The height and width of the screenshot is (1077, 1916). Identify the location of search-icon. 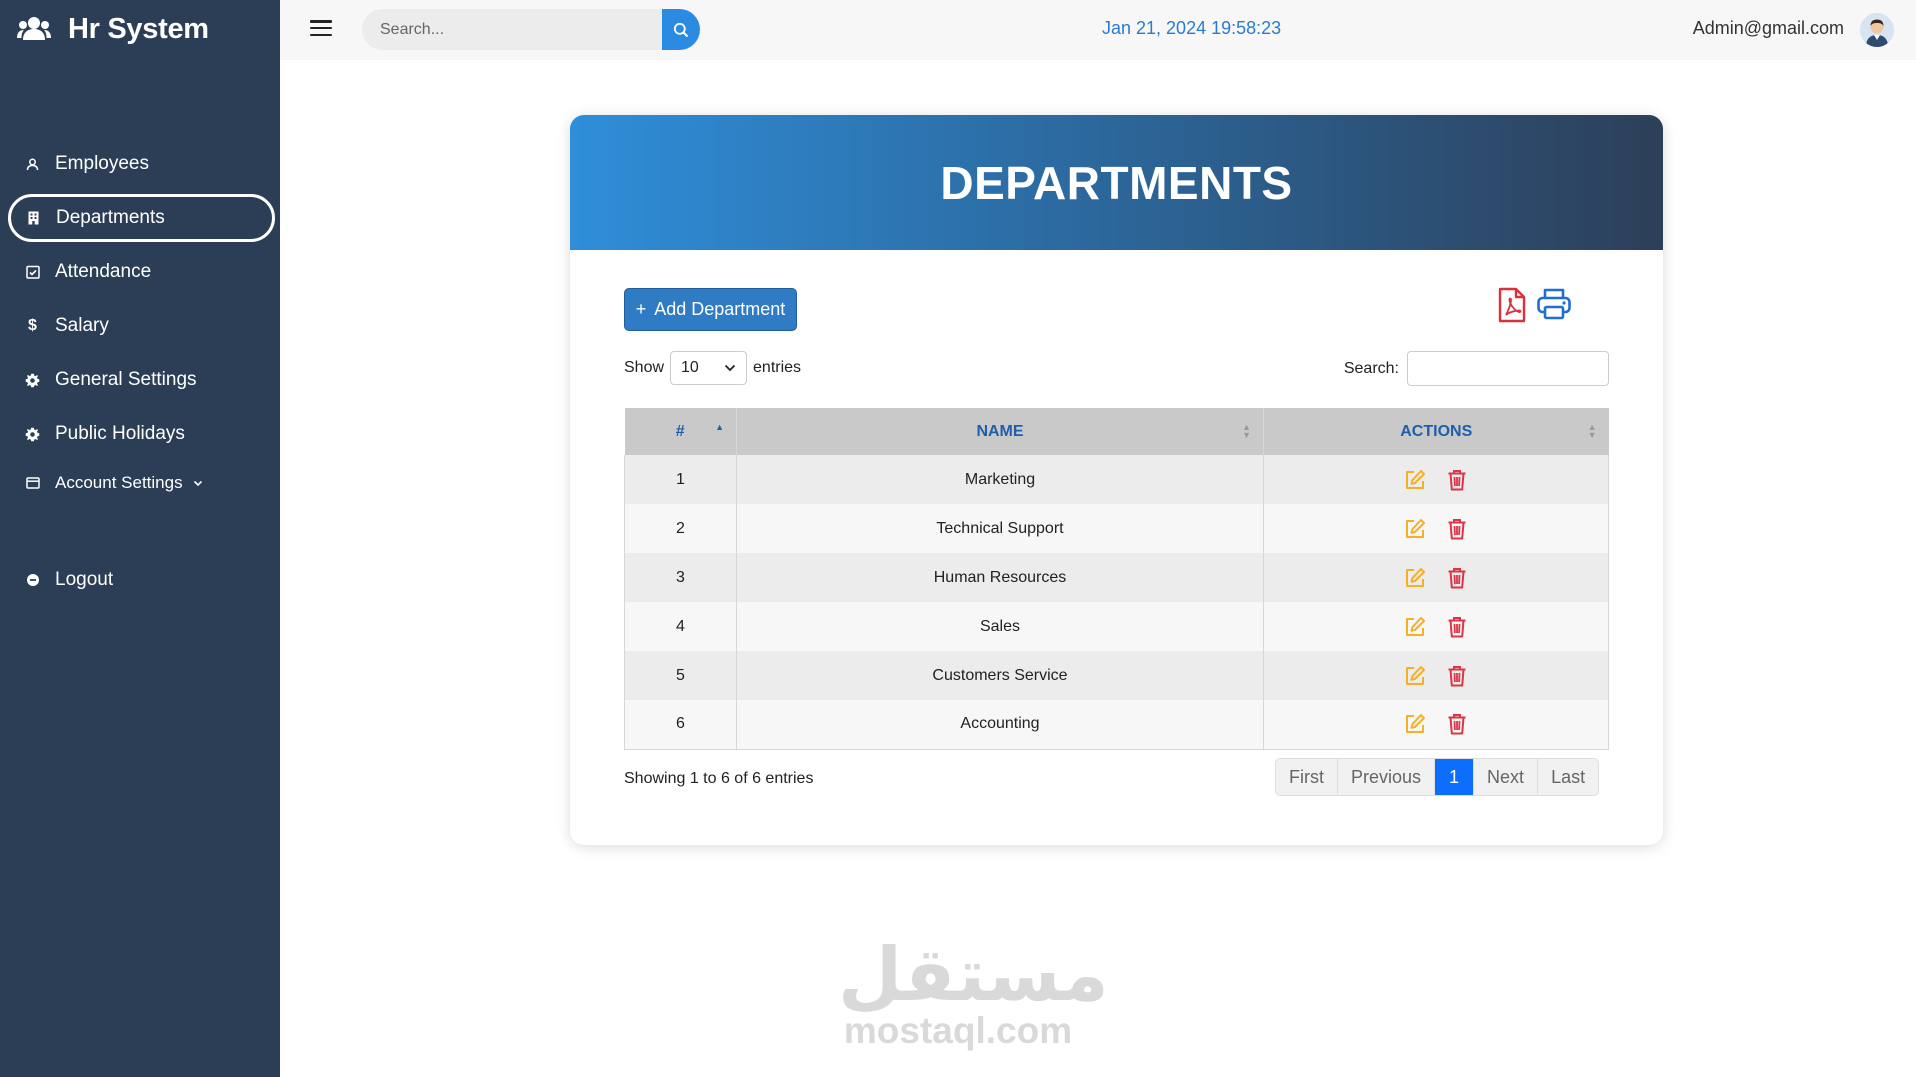
(681, 29).